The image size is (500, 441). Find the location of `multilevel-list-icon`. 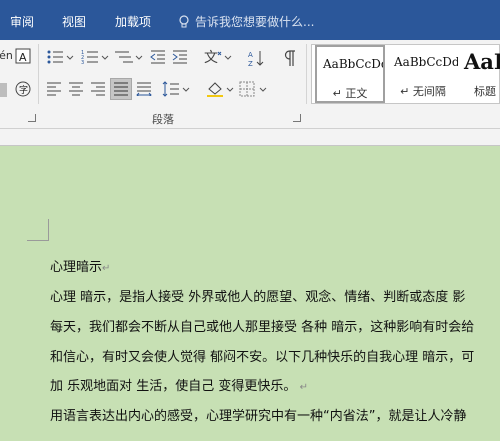

multilevel-list-icon is located at coordinates (129, 57).